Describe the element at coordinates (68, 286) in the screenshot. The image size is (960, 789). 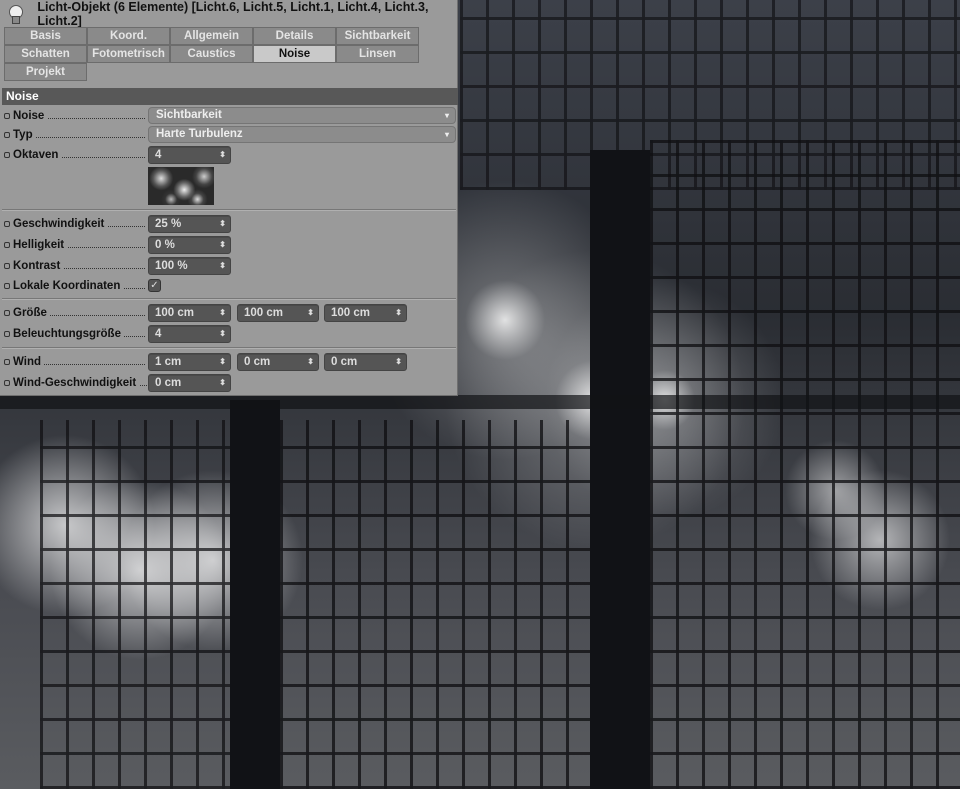
I see `label-text: Lokale Koordinaten` at that location.